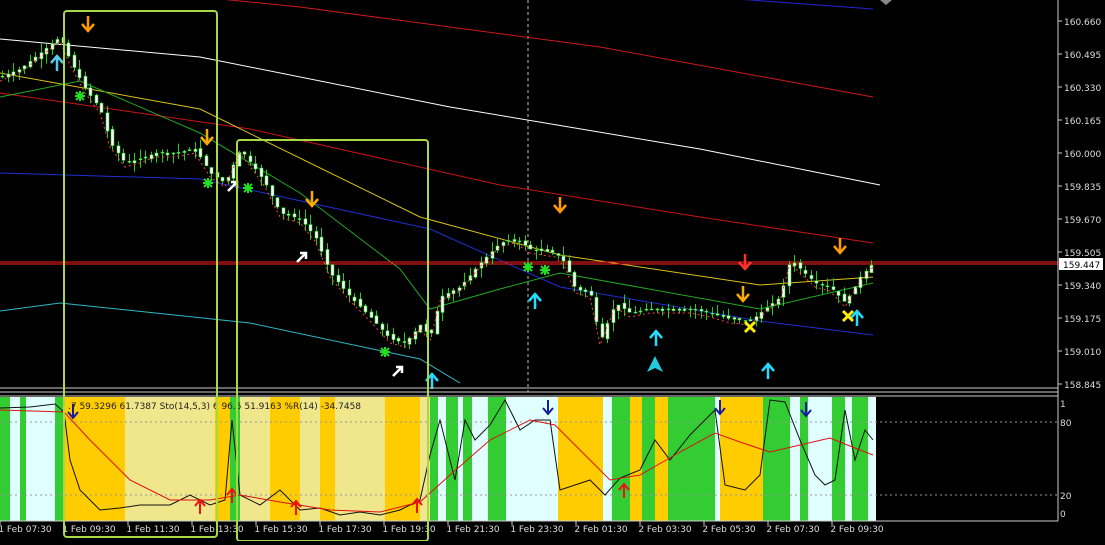 The image size is (1105, 545). What do you see at coordinates (153, 530) in the screenshot?
I see `x-tick-label: 1 Feb 11:30` at bounding box center [153, 530].